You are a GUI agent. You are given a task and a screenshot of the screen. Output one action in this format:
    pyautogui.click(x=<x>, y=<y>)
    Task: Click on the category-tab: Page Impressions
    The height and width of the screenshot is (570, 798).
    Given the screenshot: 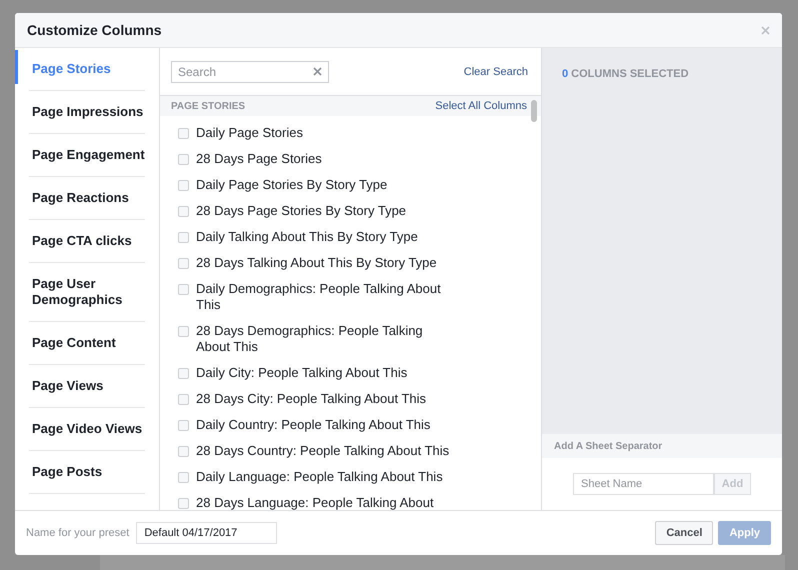 What is the action you would take?
    pyautogui.click(x=87, y=112)
    